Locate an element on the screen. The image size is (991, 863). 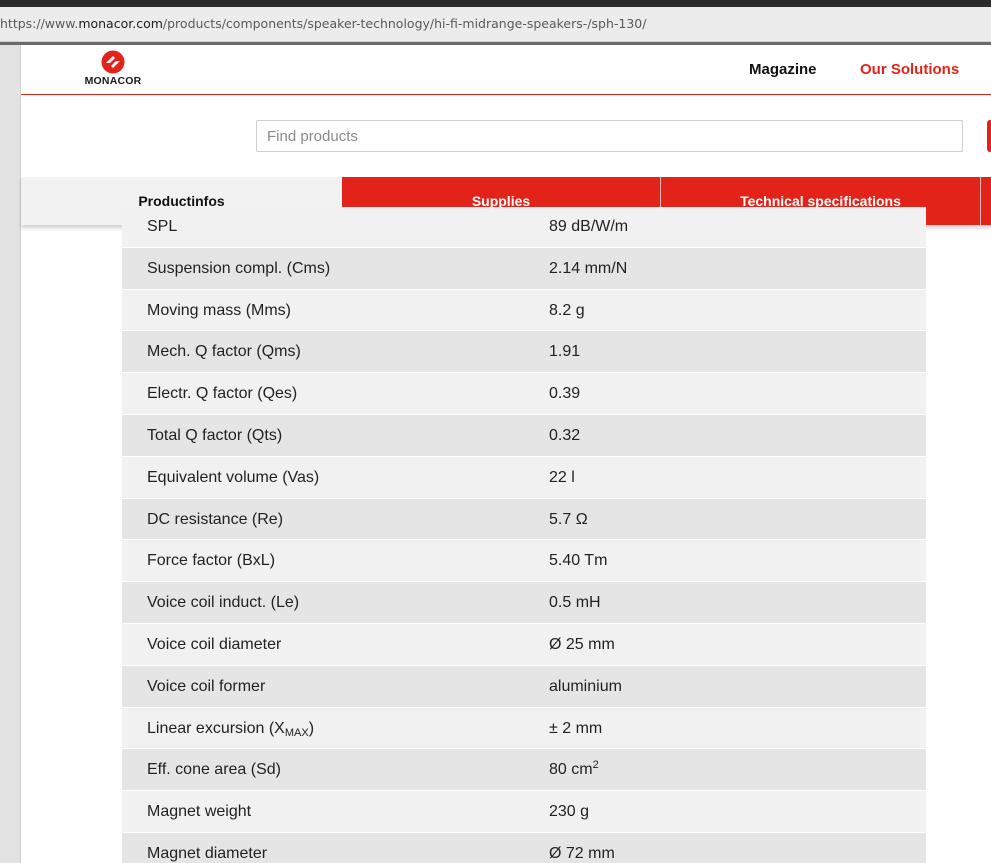
table-row: Force factor (BxL) 5.40 Tm is located at coordinates (524, 561).